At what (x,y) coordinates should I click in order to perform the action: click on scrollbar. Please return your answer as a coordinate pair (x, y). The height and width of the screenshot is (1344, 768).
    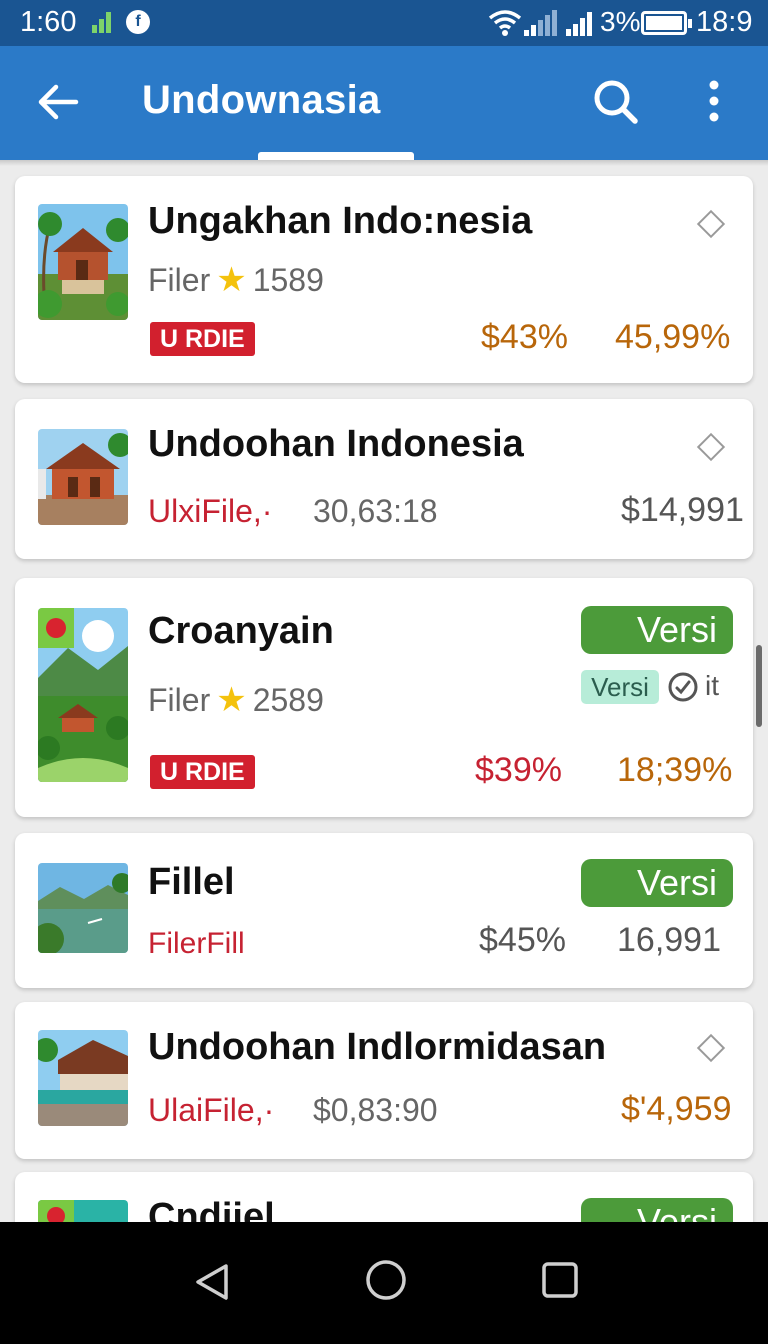
    Looking at the image, I should click on (759, 686).